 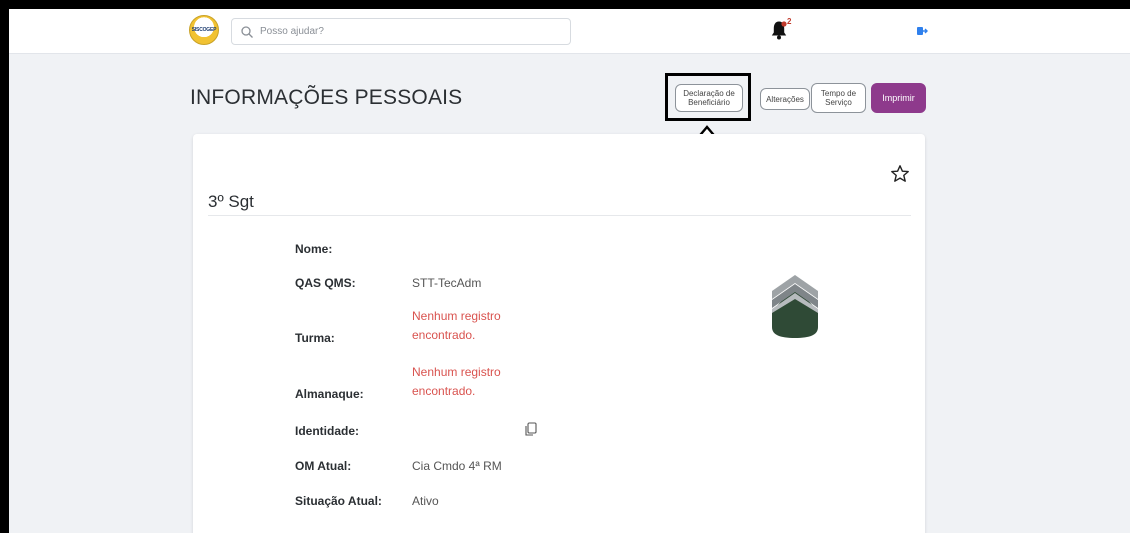 What do you see at coordinates (922, 31) in the screenshot?
I see `logout-icon` at bounding box center [922, 31].